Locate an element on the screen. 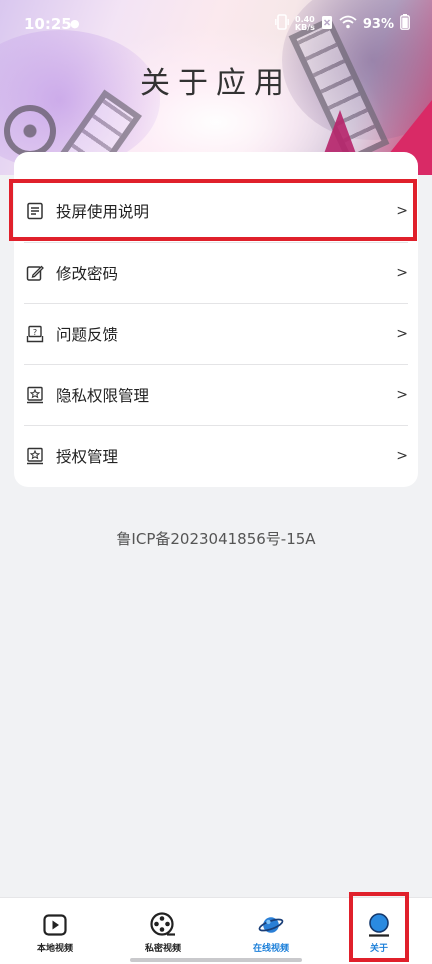  feedback-icon: ? is located at coordinates (35, 334).